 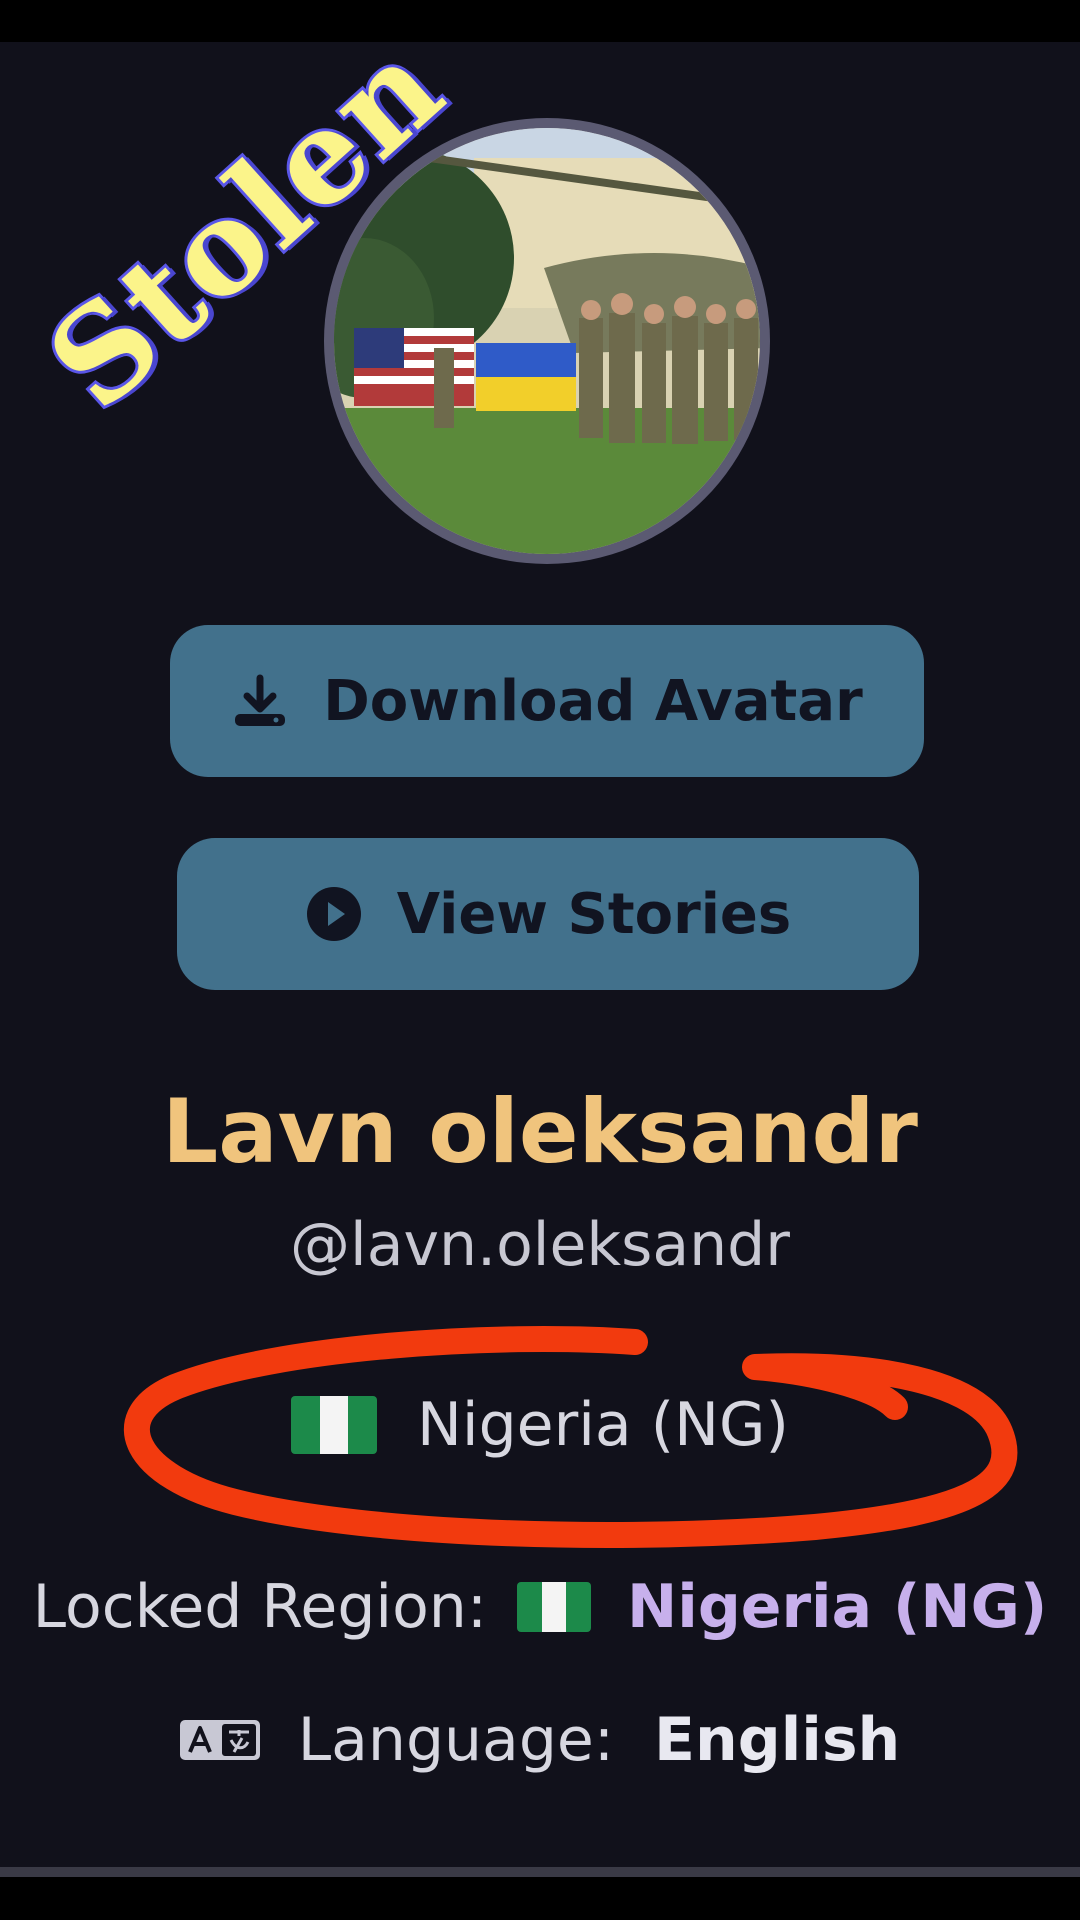 I want to click on country-row: Nigeria (NG), so click(x=540, y=1425).